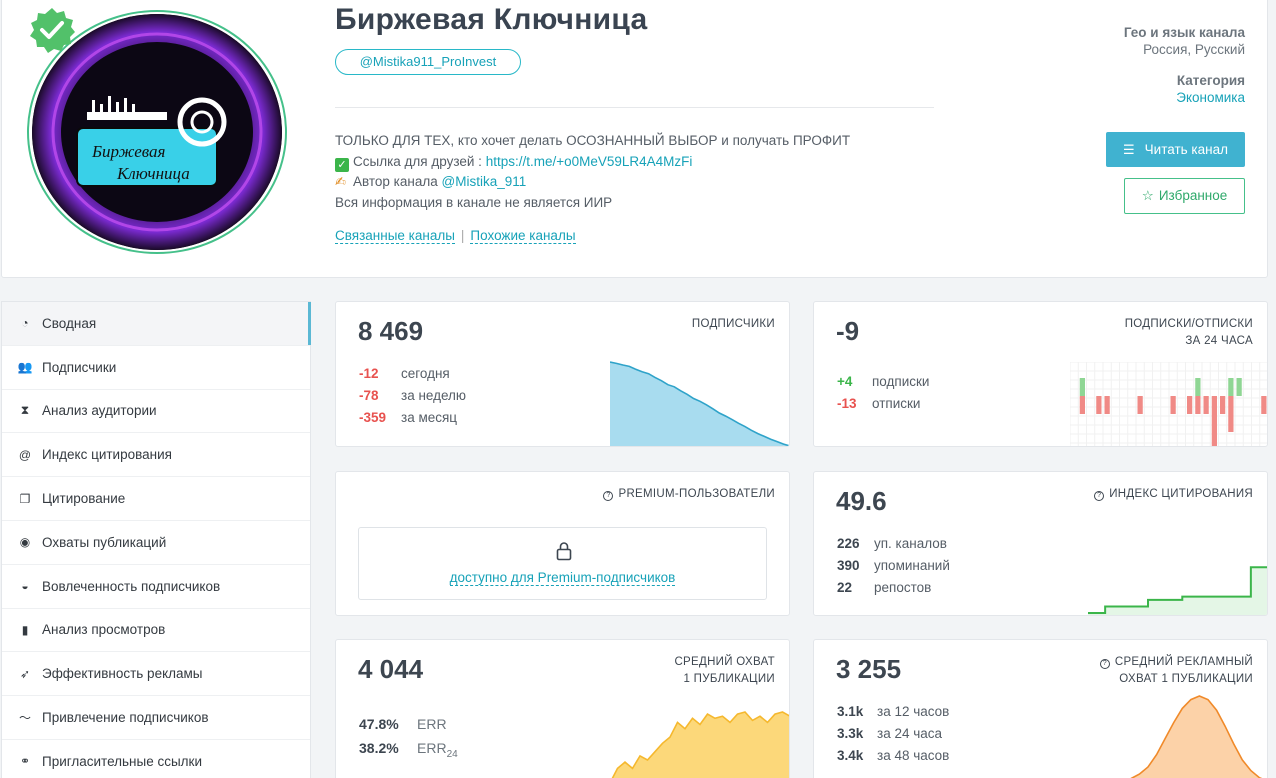 Image resolution: width=1276 pixels, height=778 pixels. I want to click on subs-unsubs-net: -9, so click(848, 331).